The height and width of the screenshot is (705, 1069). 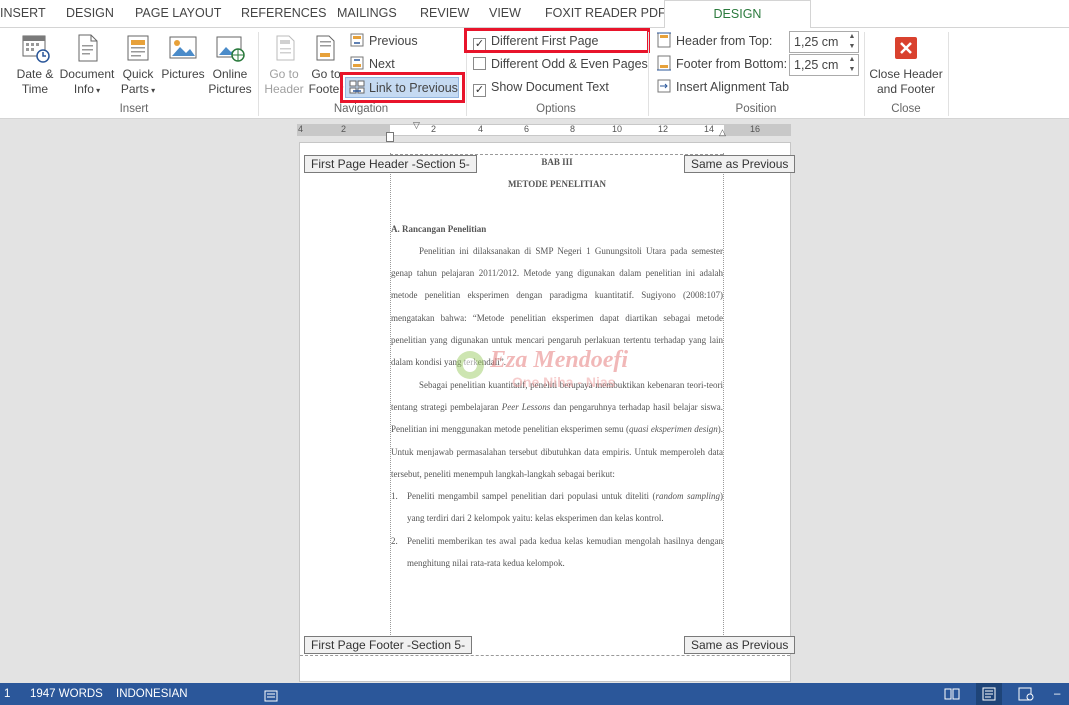 I want to click on watermark-logo: Eza Mendoefi One Niha - Nias, so click(x=567, y=368).